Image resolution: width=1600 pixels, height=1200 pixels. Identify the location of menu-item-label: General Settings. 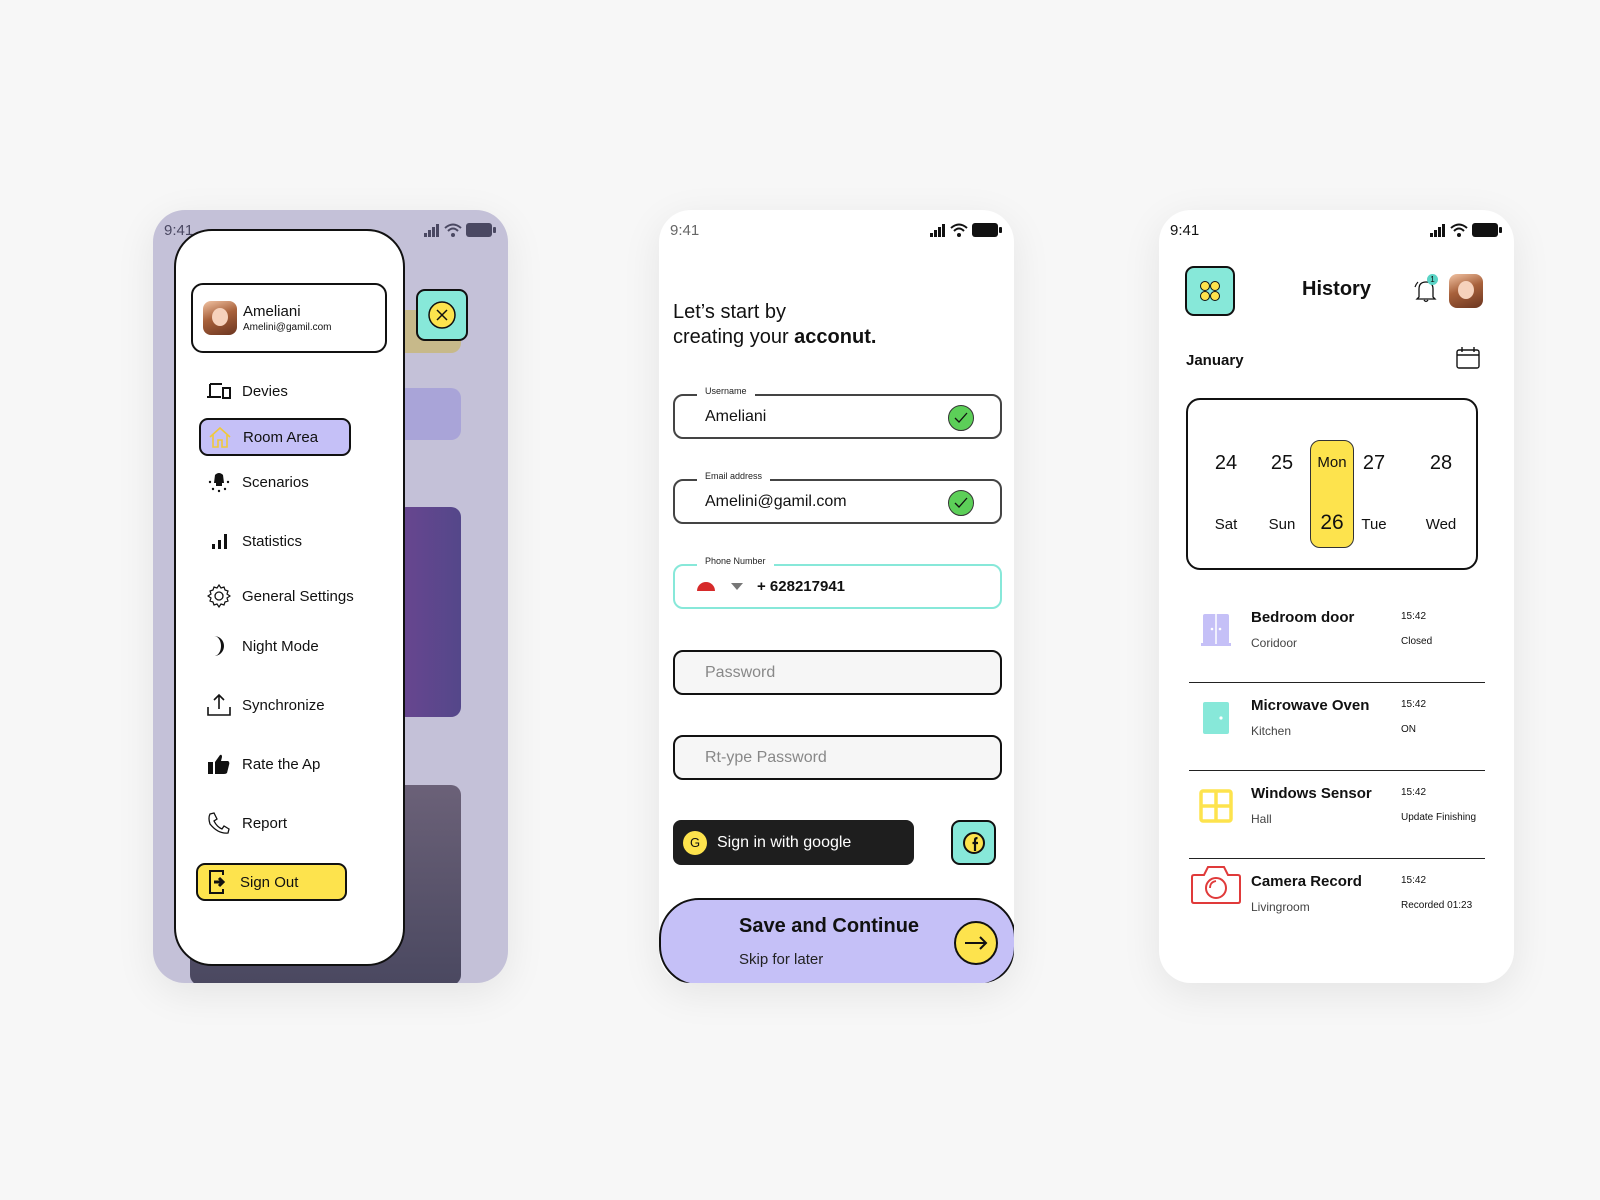
(298, 596).